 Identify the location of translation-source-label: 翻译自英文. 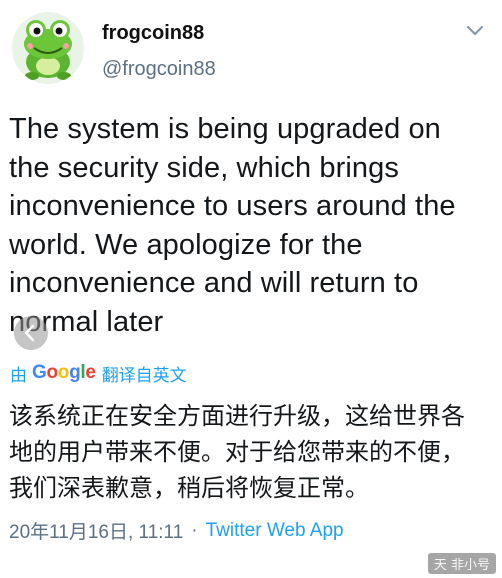
(144, 375).